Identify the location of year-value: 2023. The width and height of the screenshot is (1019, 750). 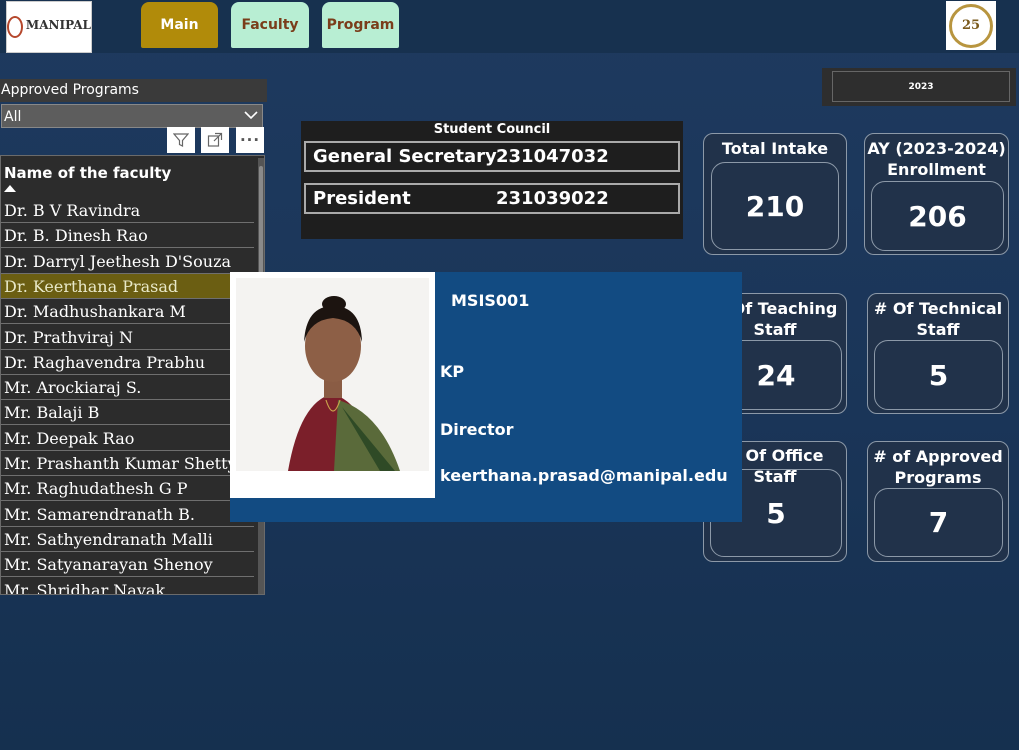
(921, 86).